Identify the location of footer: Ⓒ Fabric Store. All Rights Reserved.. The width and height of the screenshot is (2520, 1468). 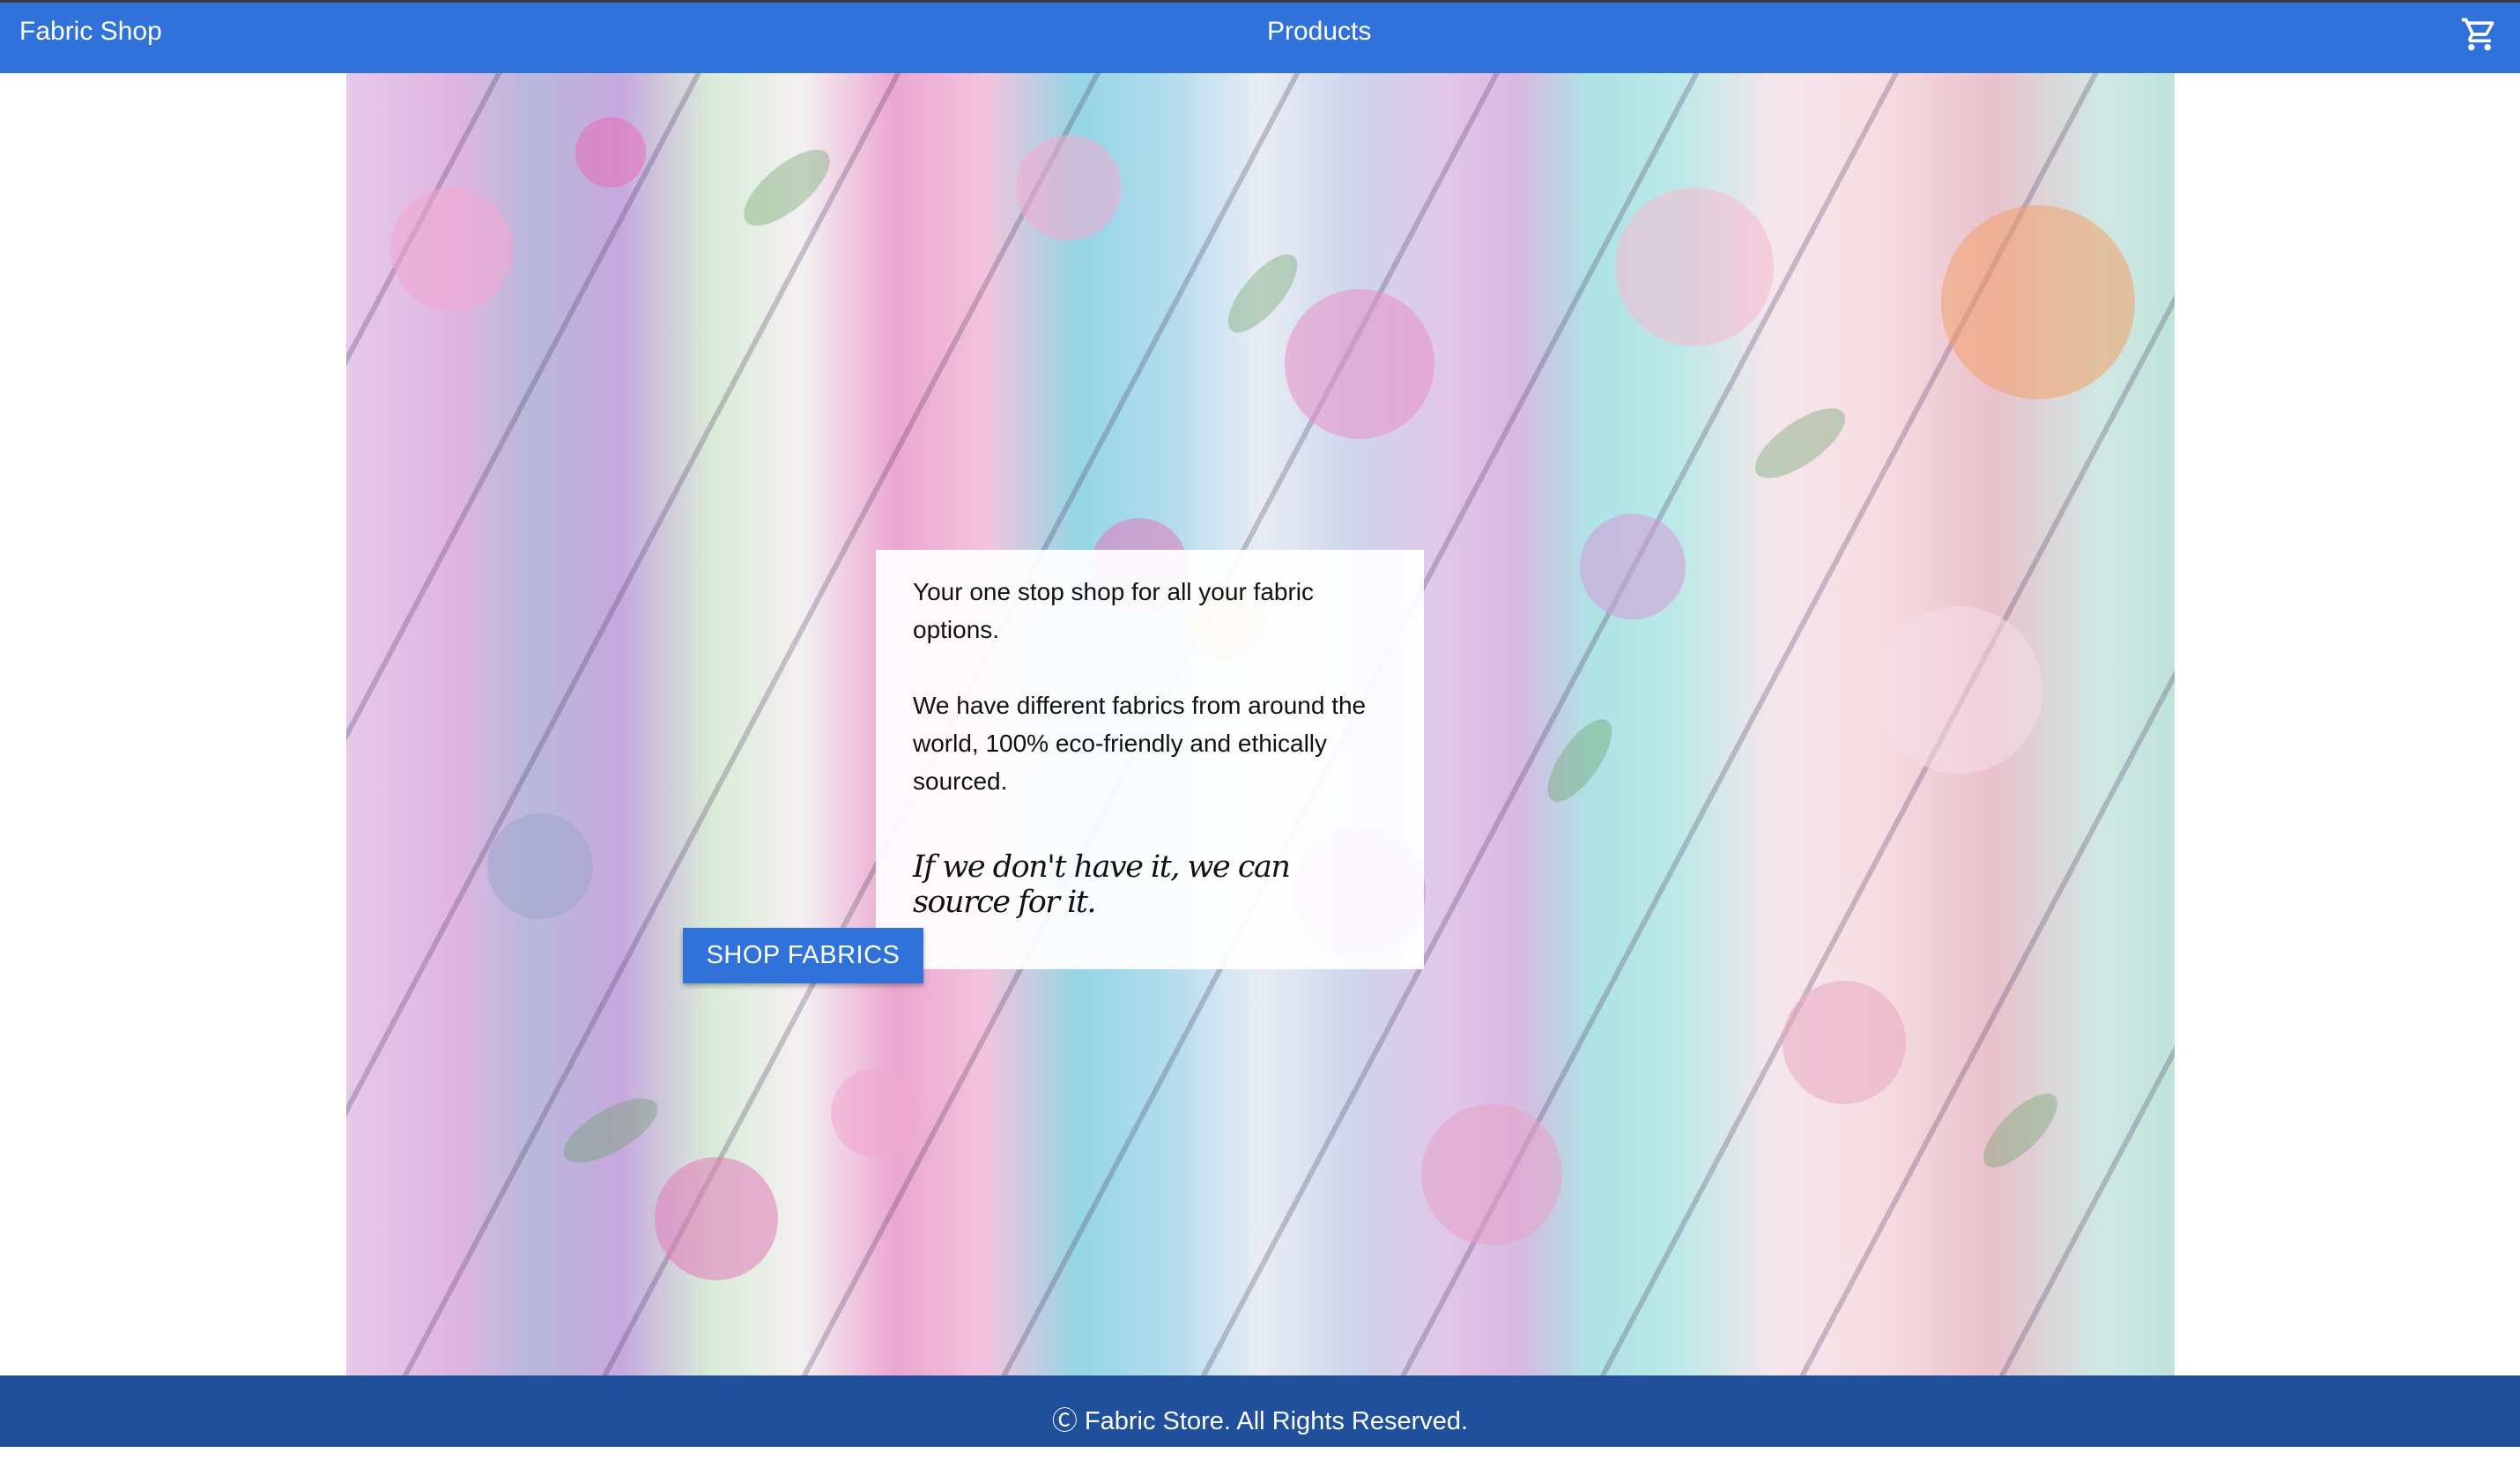
(1260, 1411).